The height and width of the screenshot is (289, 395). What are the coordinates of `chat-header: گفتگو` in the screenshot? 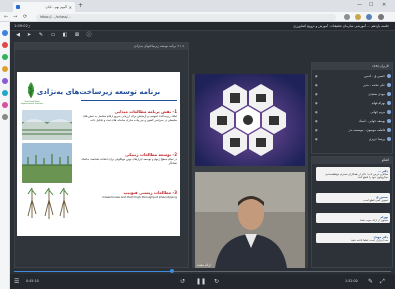 It's located at (352, 160).